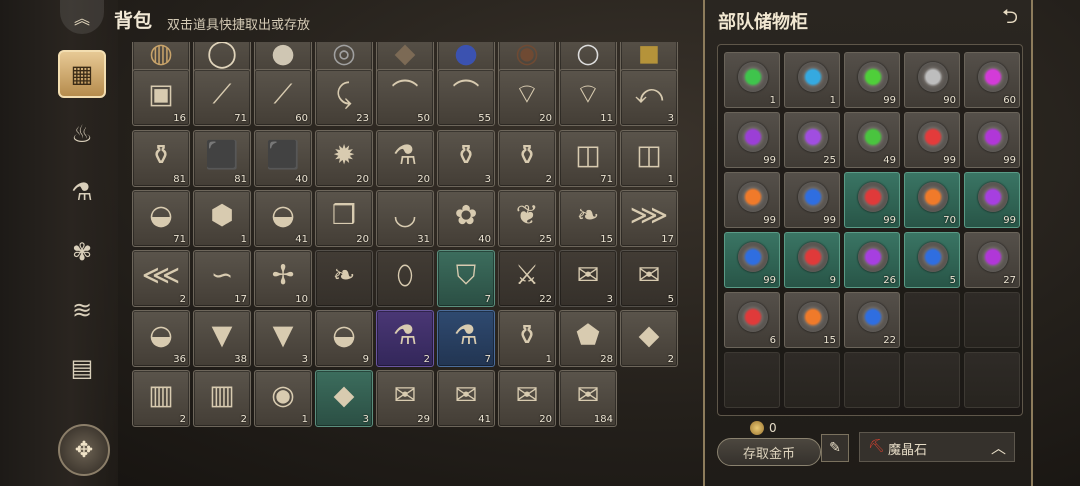 This screenshot has height=486, width=1080. What do you see at coordinates (812, 320) in the screenshot?
I see `storage-slot: 15` at bounding box center [812, 320].